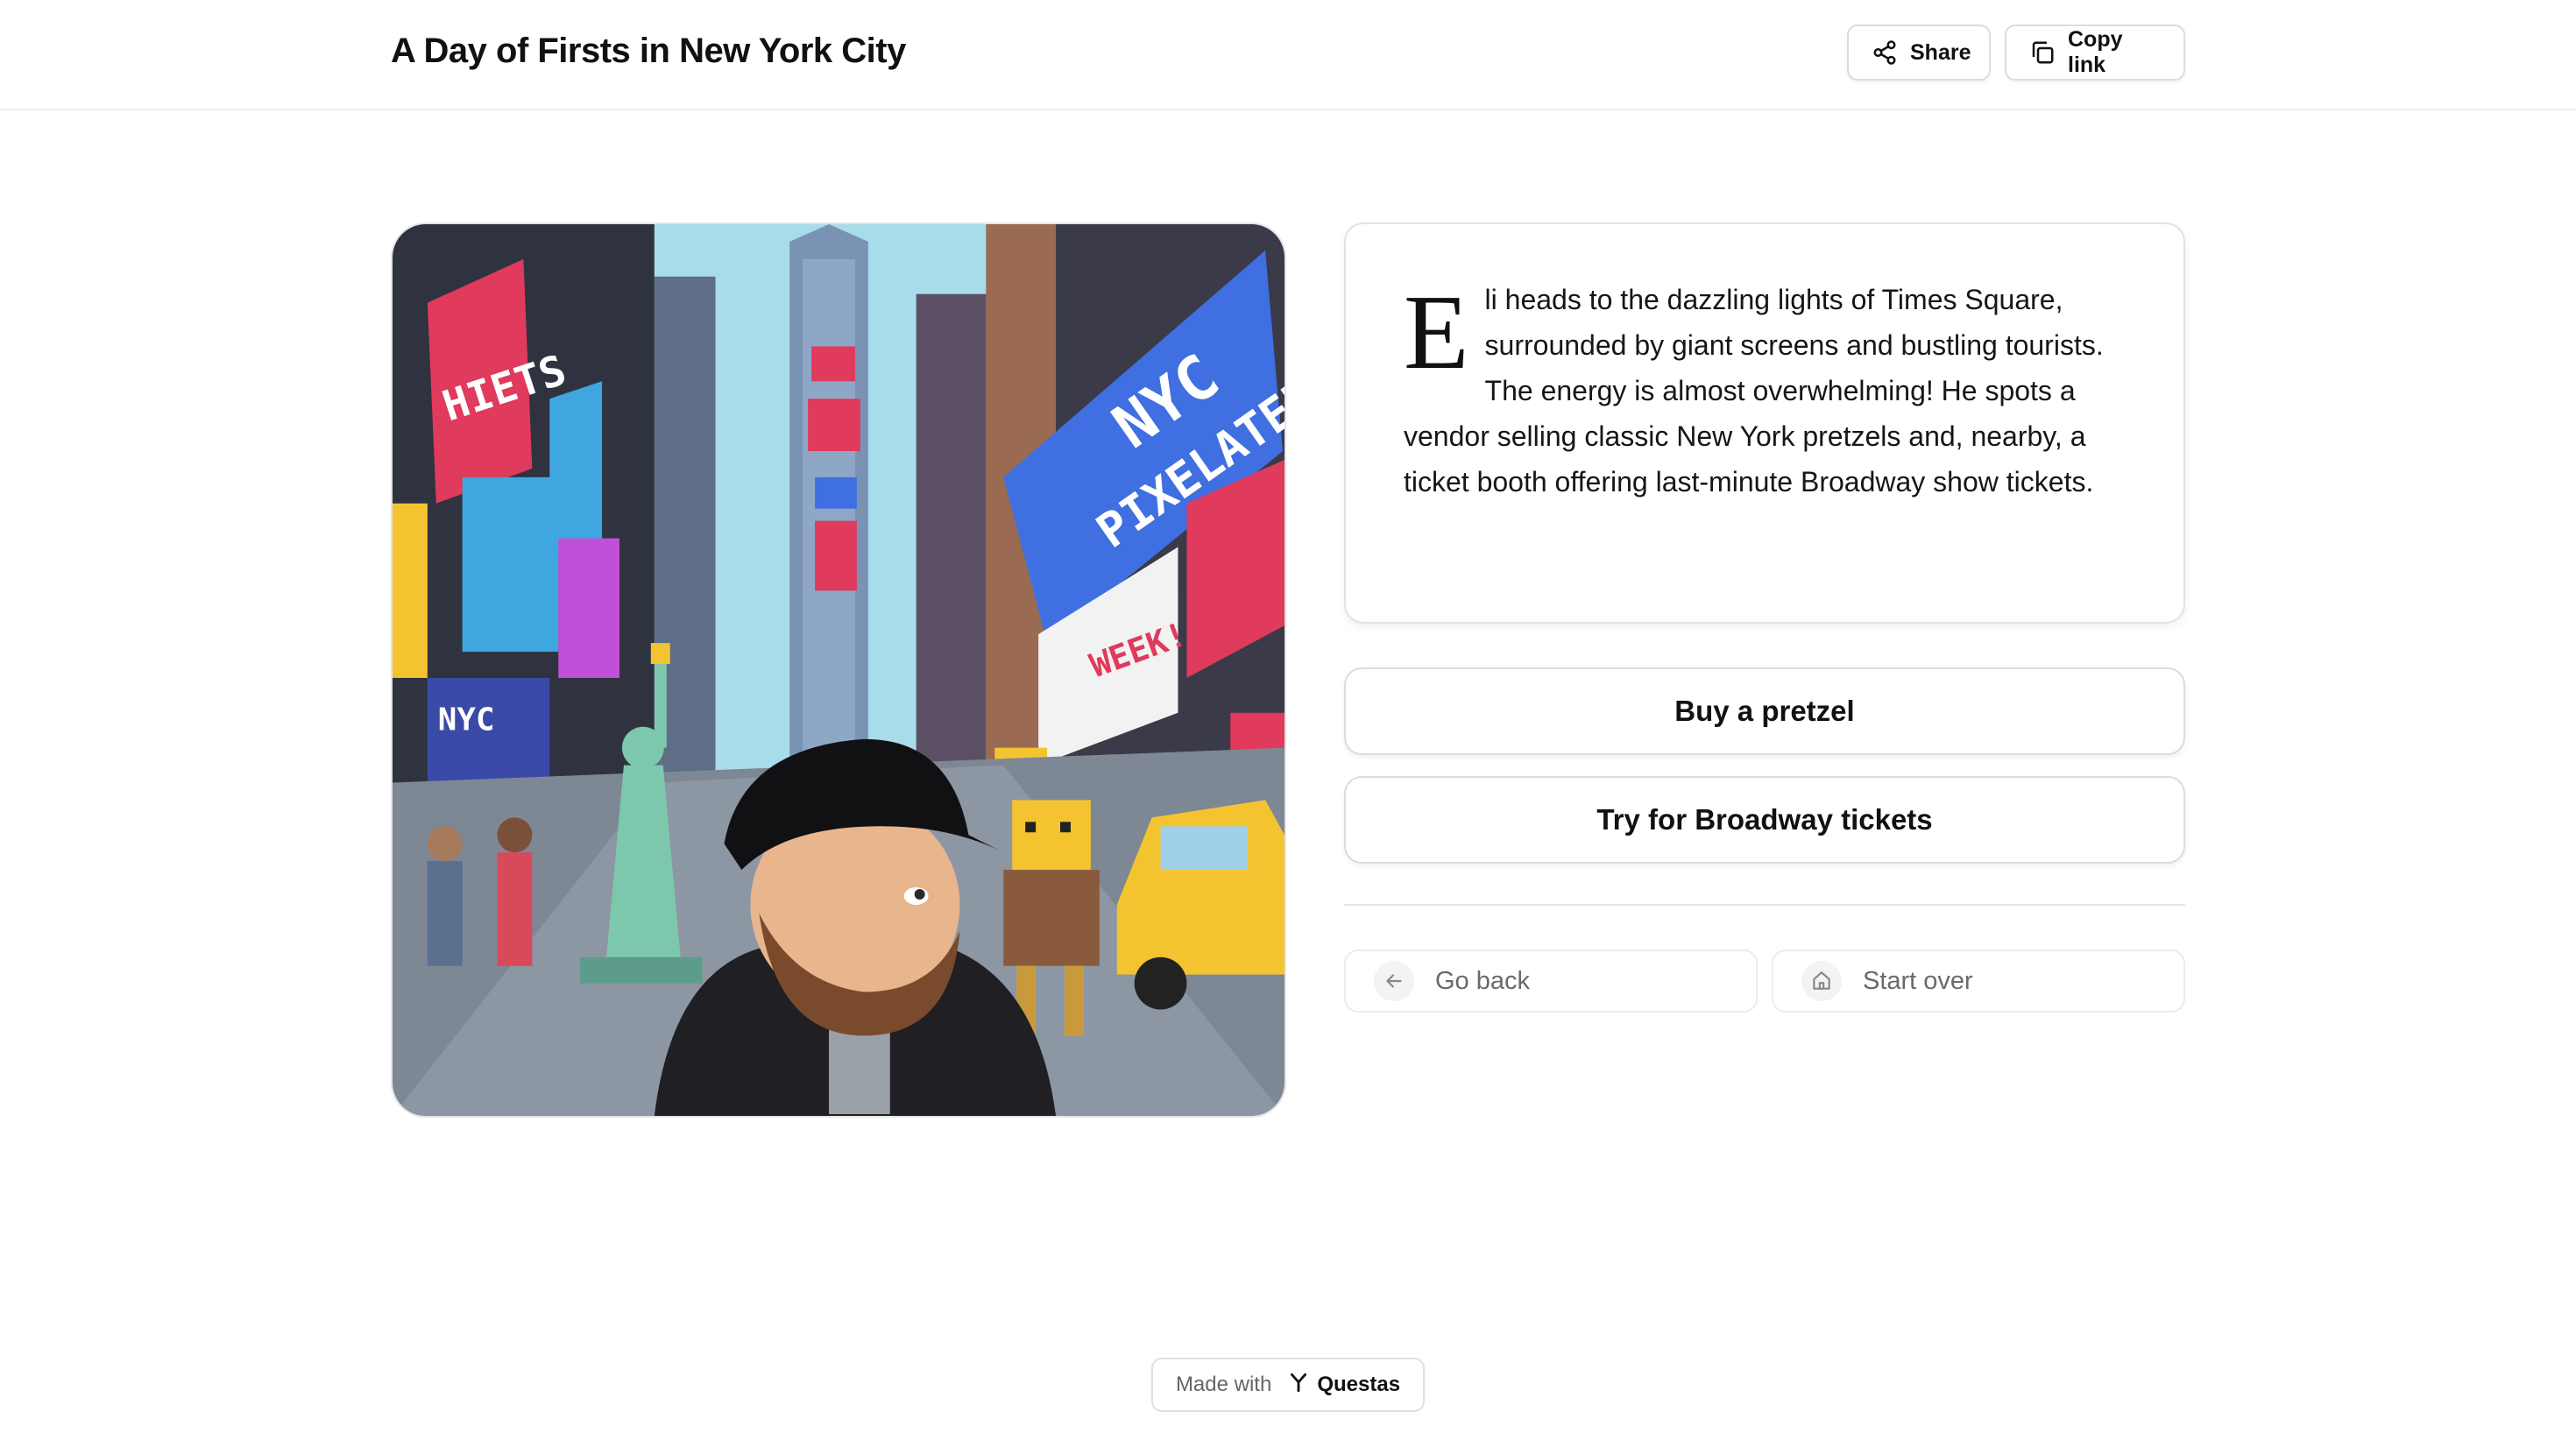 This screenshot has width=2576, height=1454. What do you see at coordinates (2042, 52) in the screenshot?
I see `copy-icon` at bounding box center [2042, 52].